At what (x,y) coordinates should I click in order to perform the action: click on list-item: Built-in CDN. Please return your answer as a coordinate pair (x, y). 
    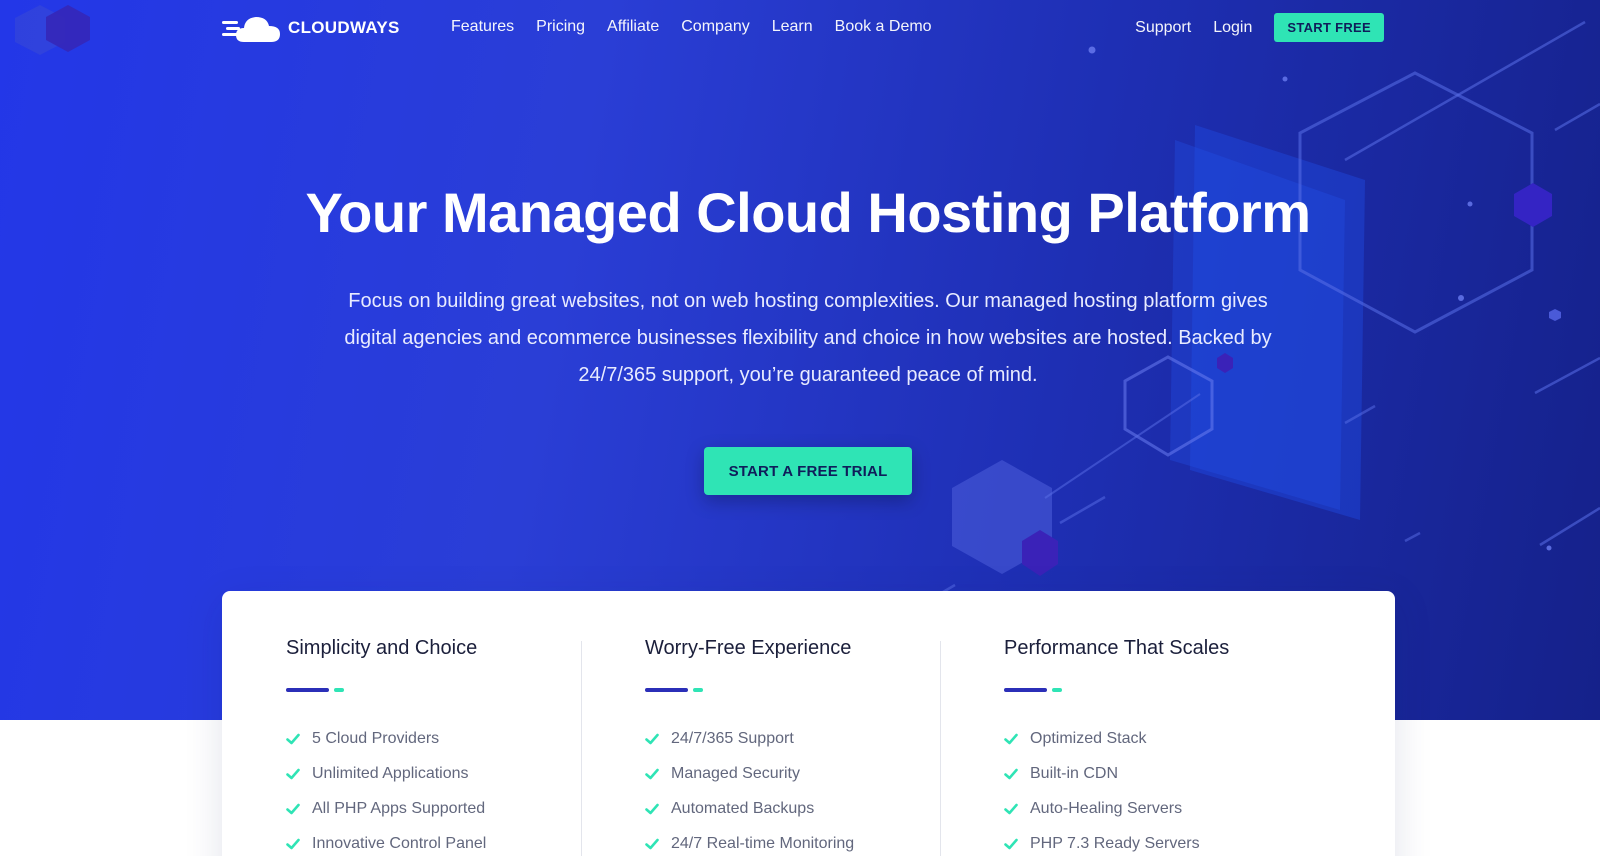
    Looking at the image, I should click on (1102, 773).